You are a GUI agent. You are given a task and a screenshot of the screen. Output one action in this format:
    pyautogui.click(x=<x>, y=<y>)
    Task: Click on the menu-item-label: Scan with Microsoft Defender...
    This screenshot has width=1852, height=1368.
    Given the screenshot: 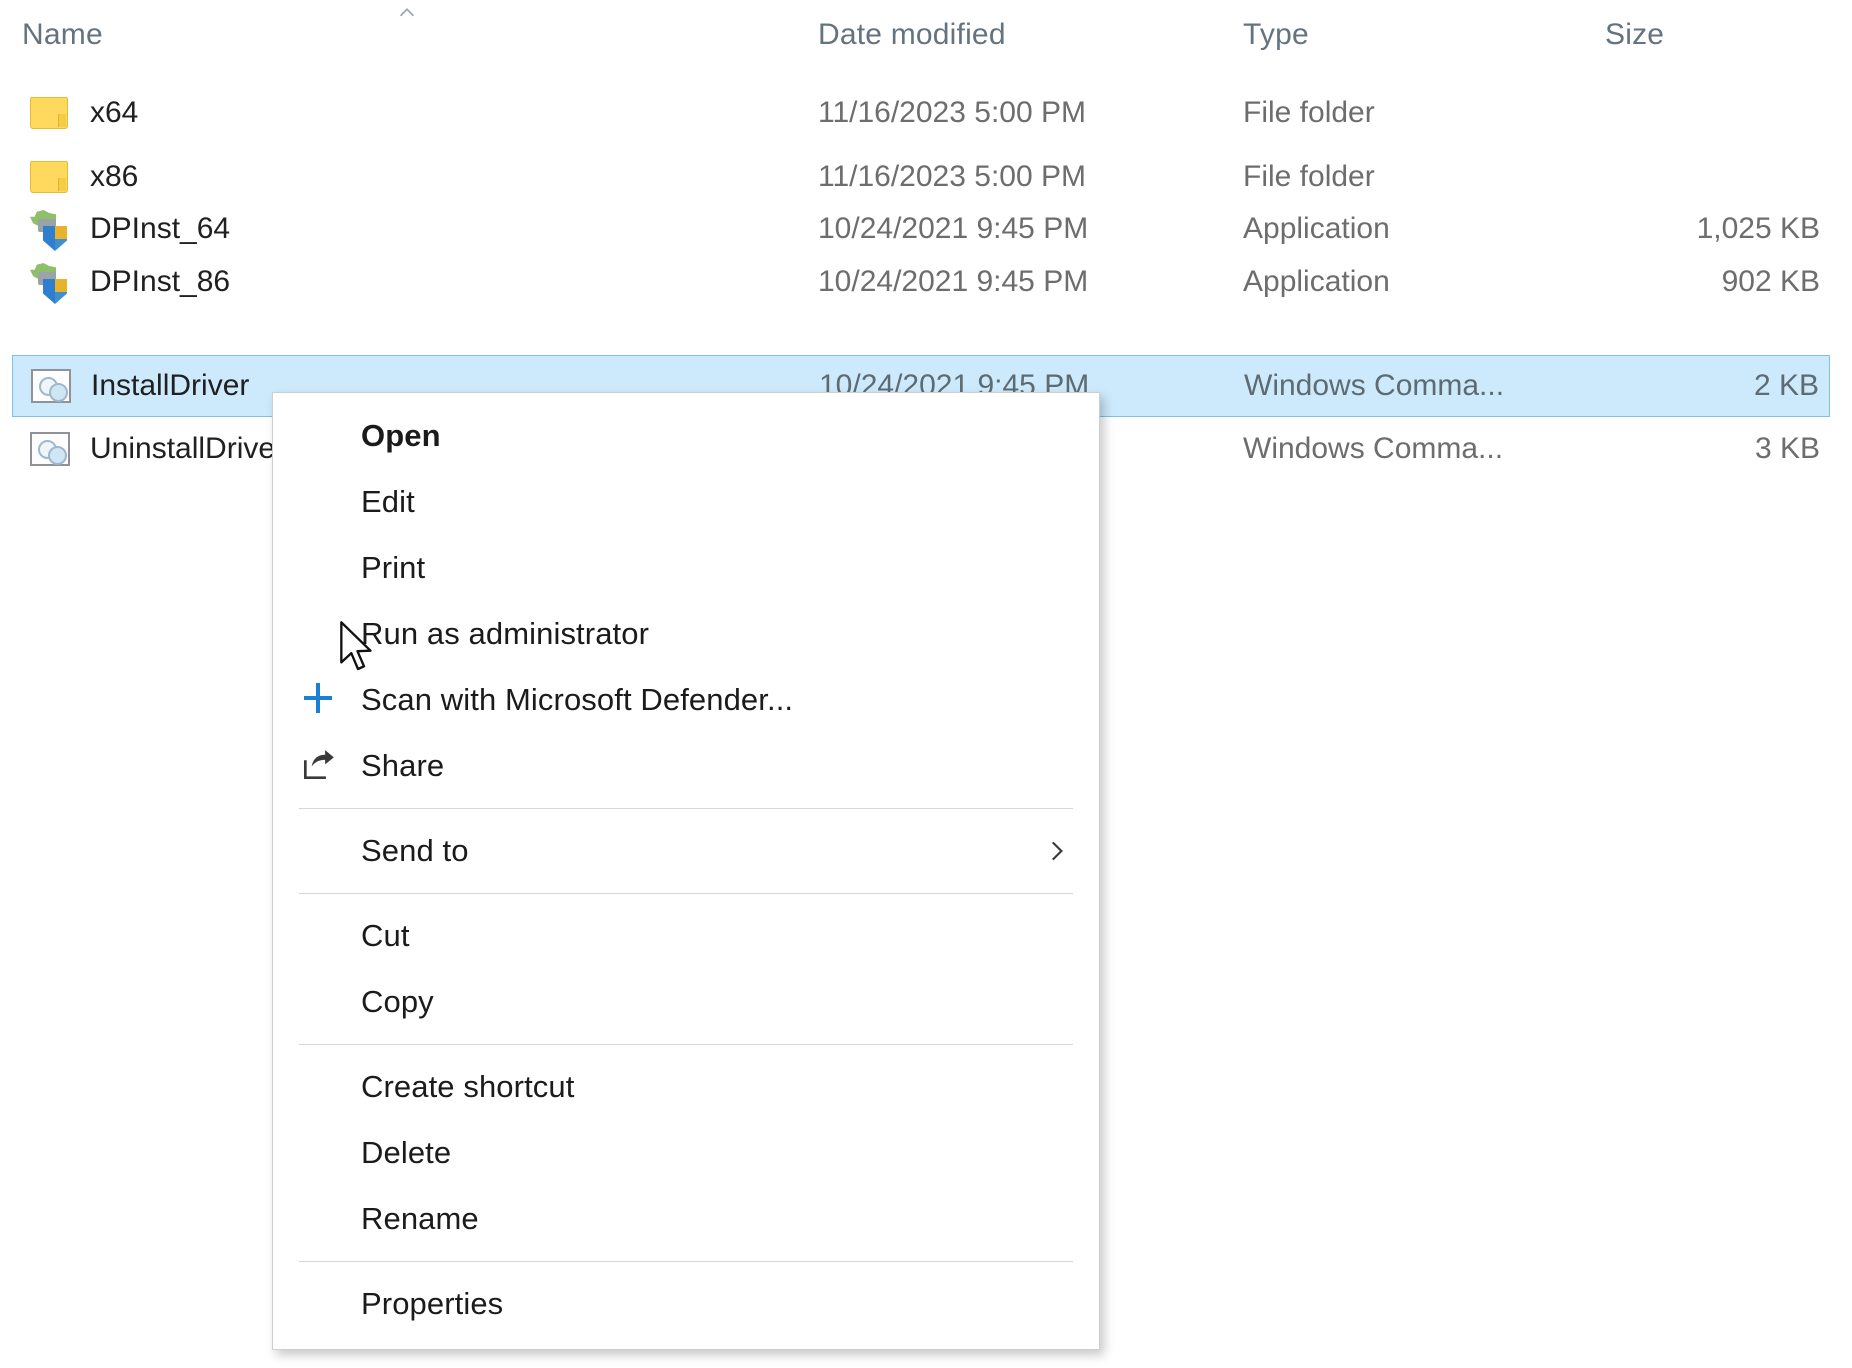 What is the action you would take?
    pyautogui.click(x=577, y=699)
    